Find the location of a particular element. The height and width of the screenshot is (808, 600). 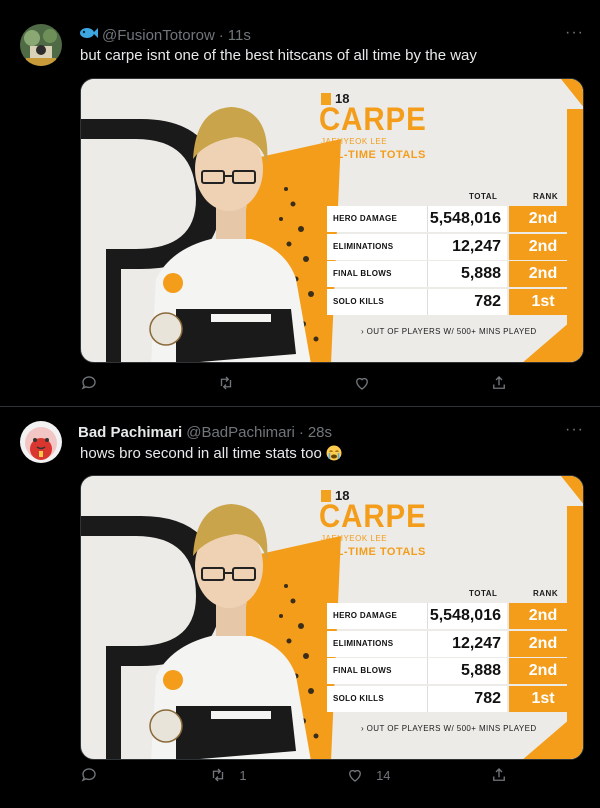

tweet-actions is located at coordinates (295, 383).